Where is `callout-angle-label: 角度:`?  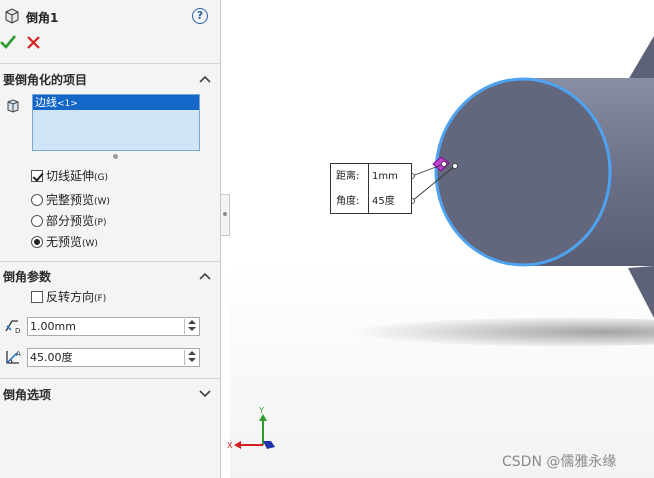 callout-angle-label: 角度: is located at coordinates (348, 201).